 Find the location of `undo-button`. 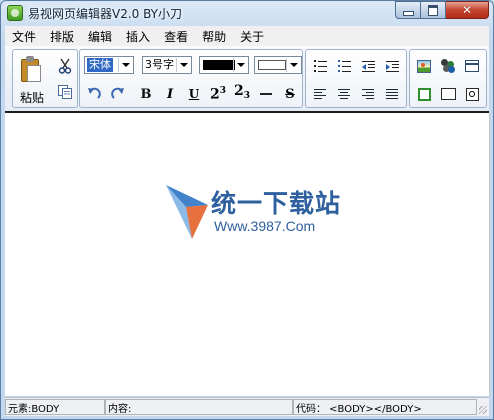

undo-button is located at coordinates (94, 94).